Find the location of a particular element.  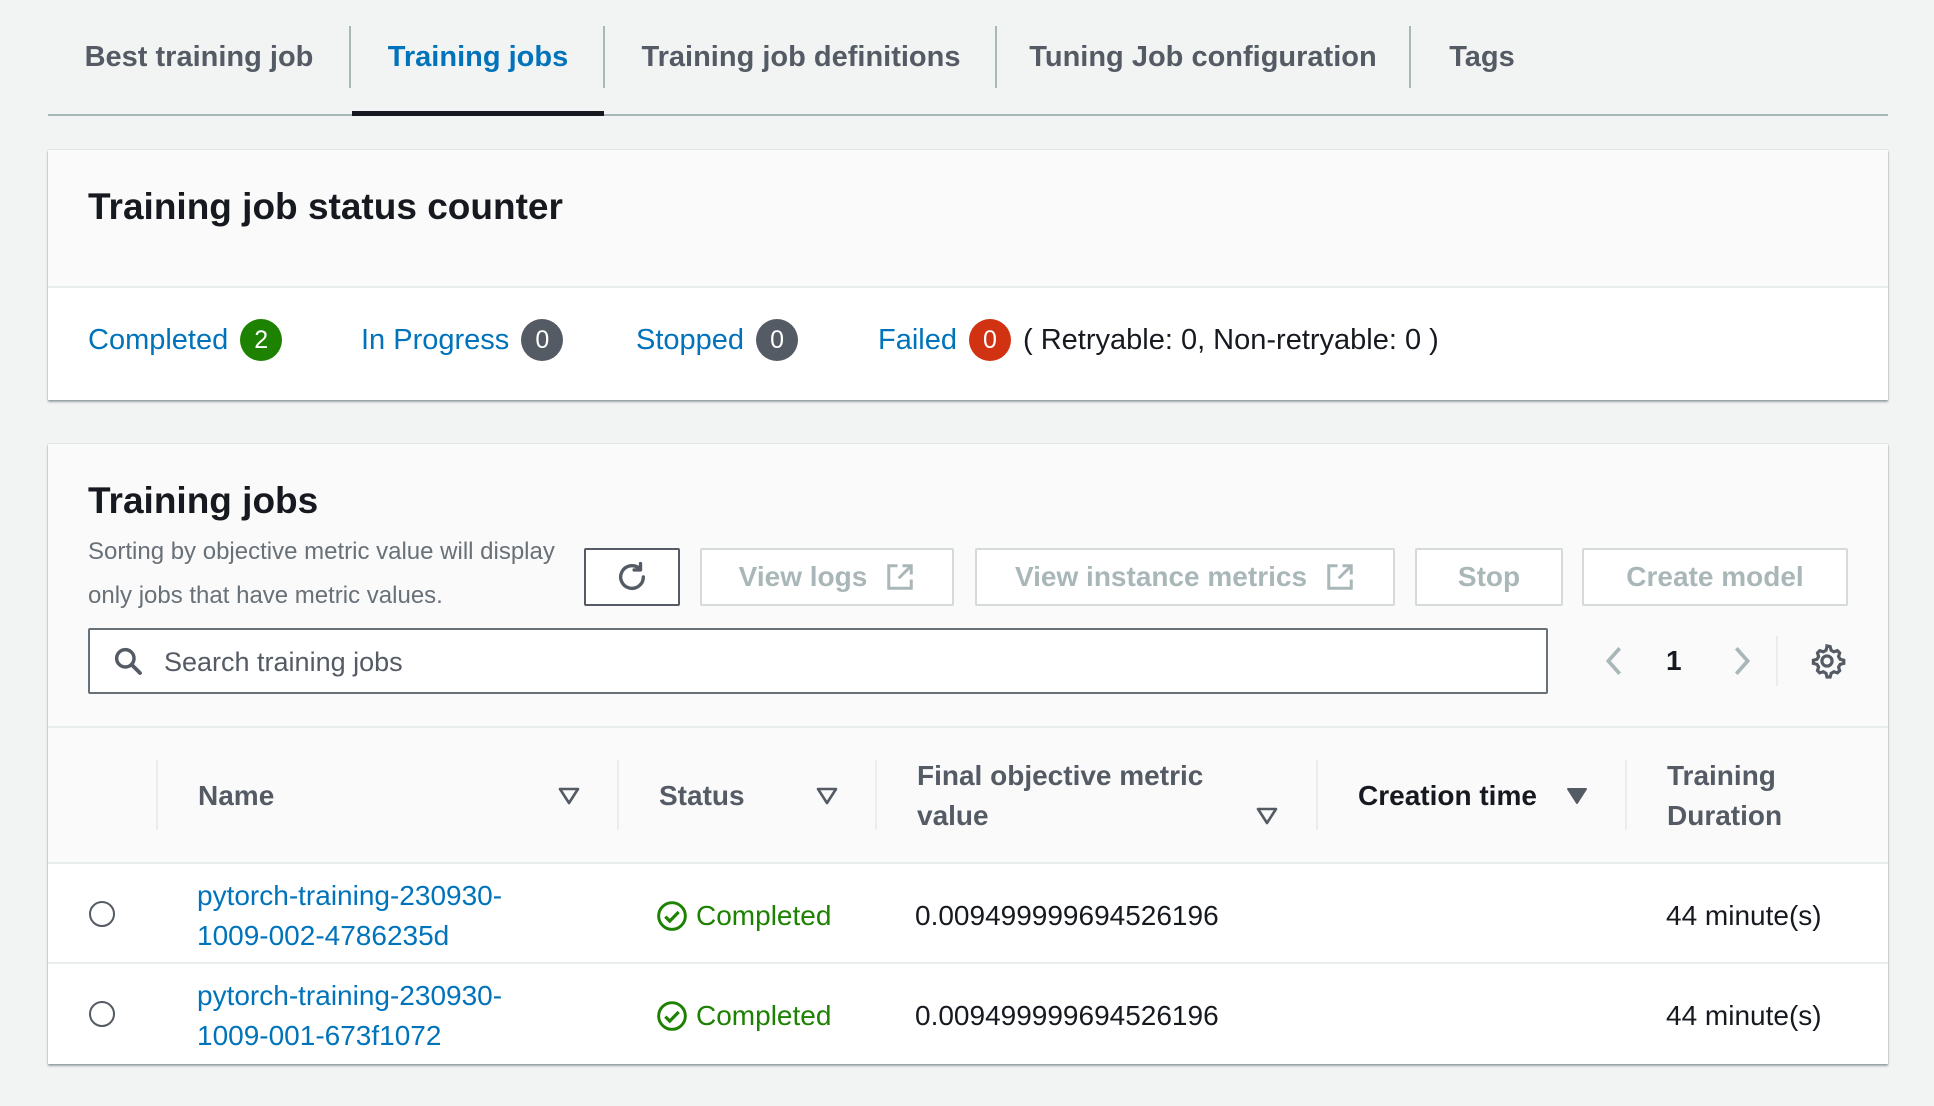

in-progress-link: In Progress is located at coordinates (435, 340).